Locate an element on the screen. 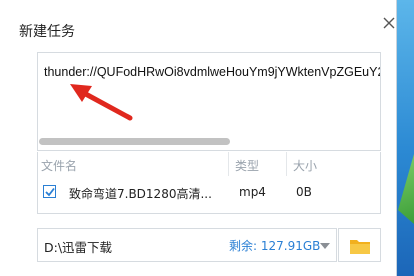 This screenshot has width=414, height=276. close-button is located at coordinates (389, 23).